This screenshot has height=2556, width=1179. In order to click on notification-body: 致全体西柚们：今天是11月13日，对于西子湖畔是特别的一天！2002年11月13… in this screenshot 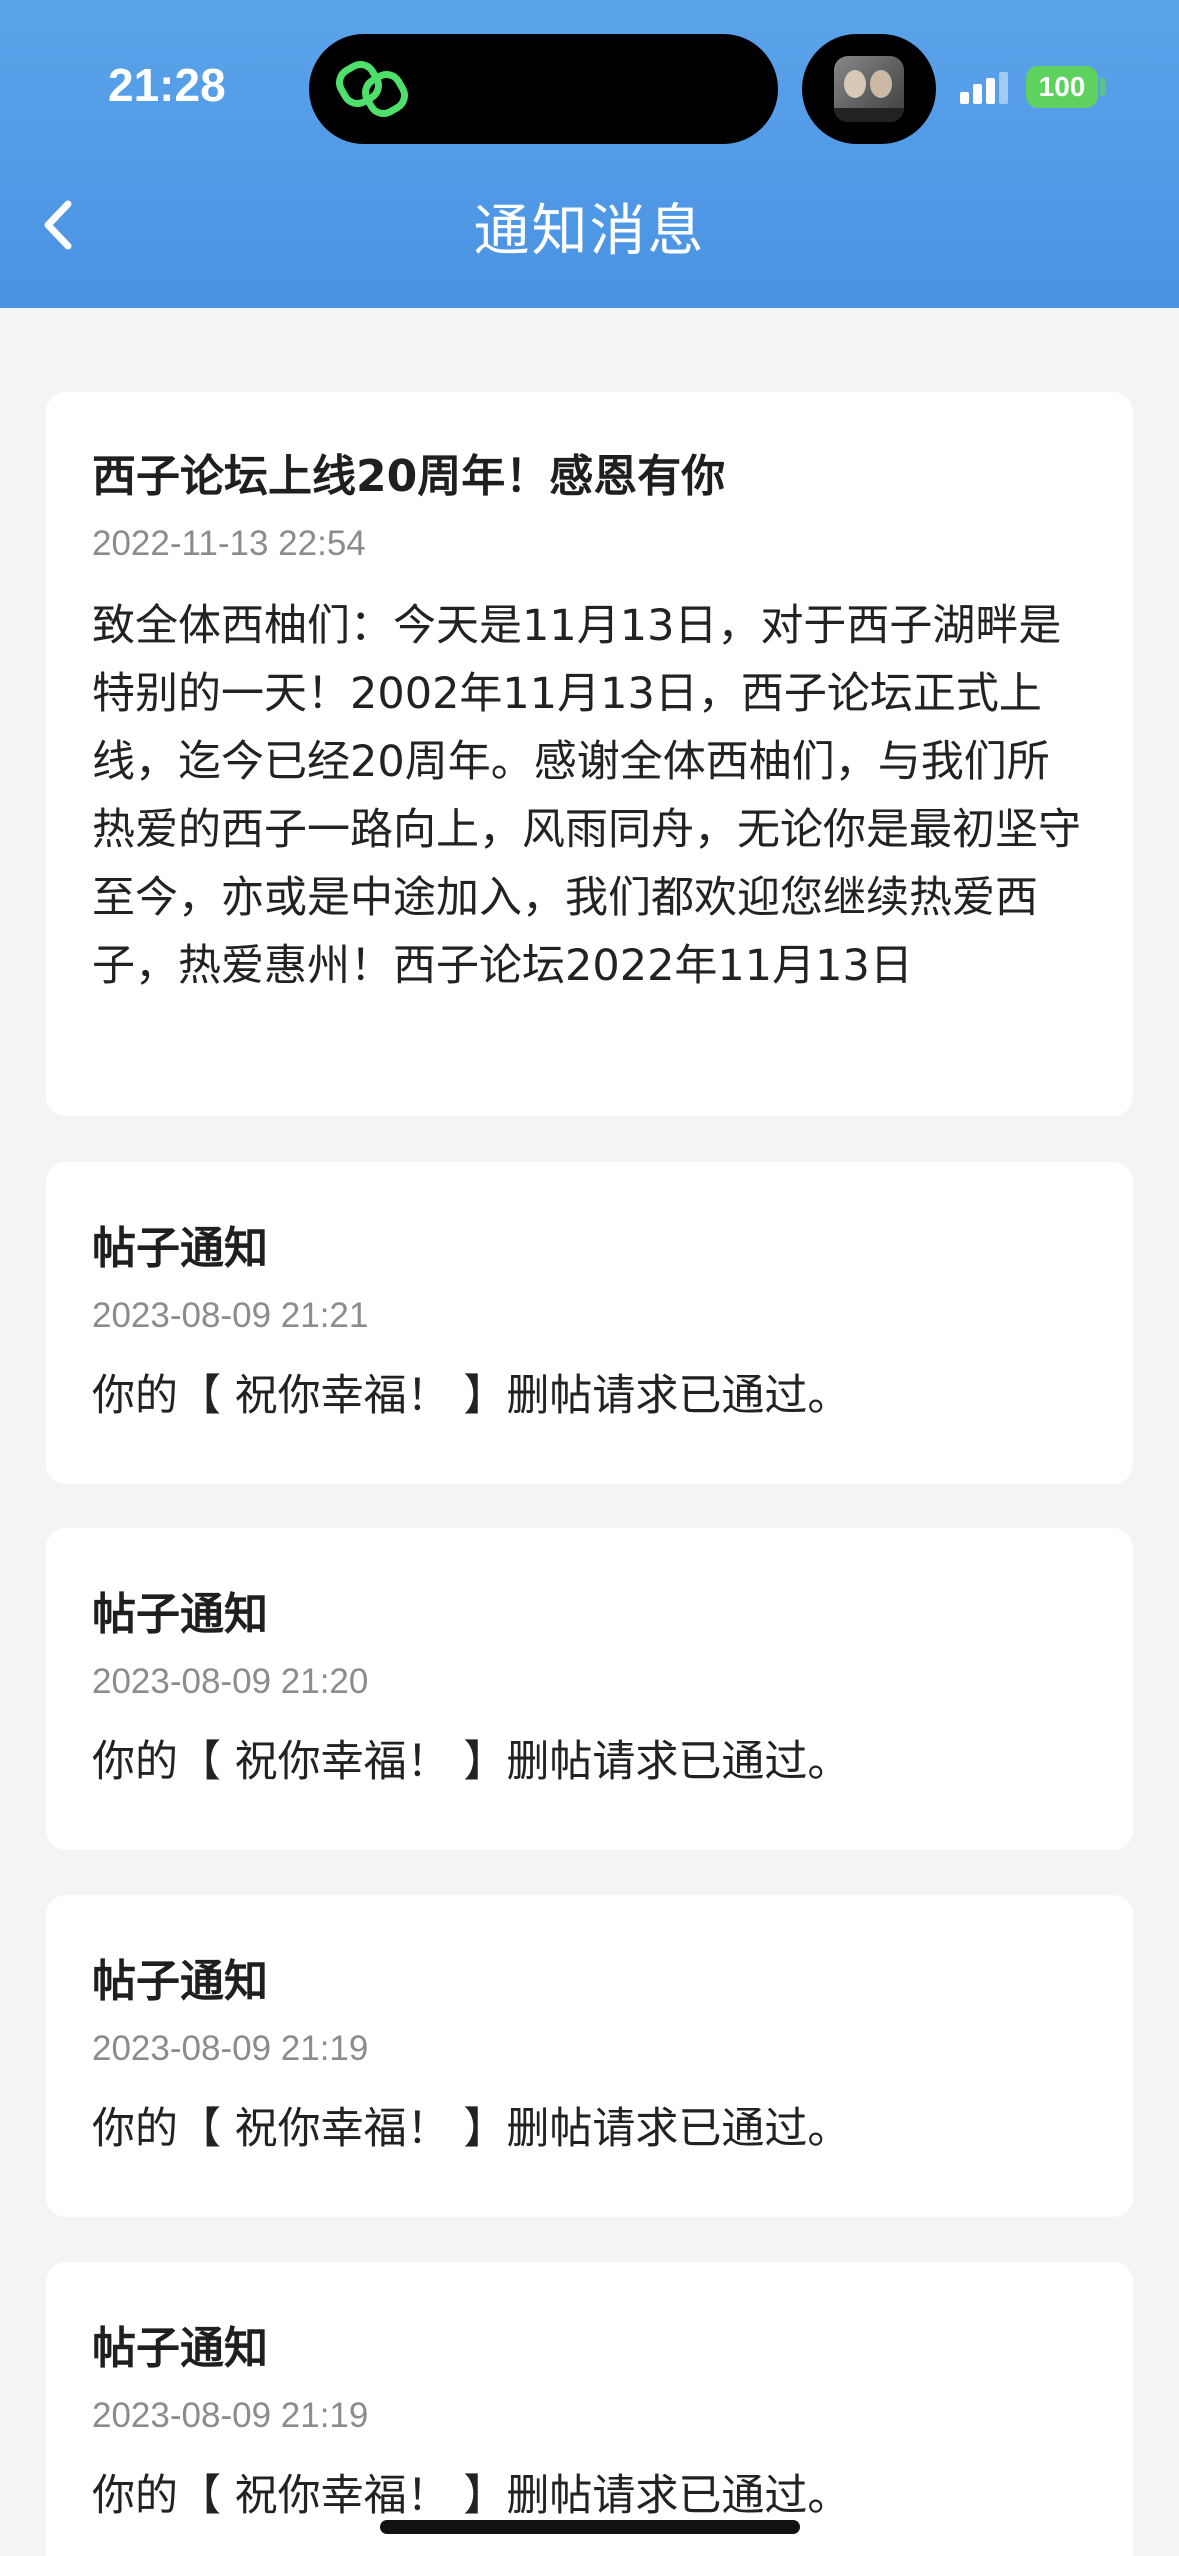, I will do `click(586, 796)`.